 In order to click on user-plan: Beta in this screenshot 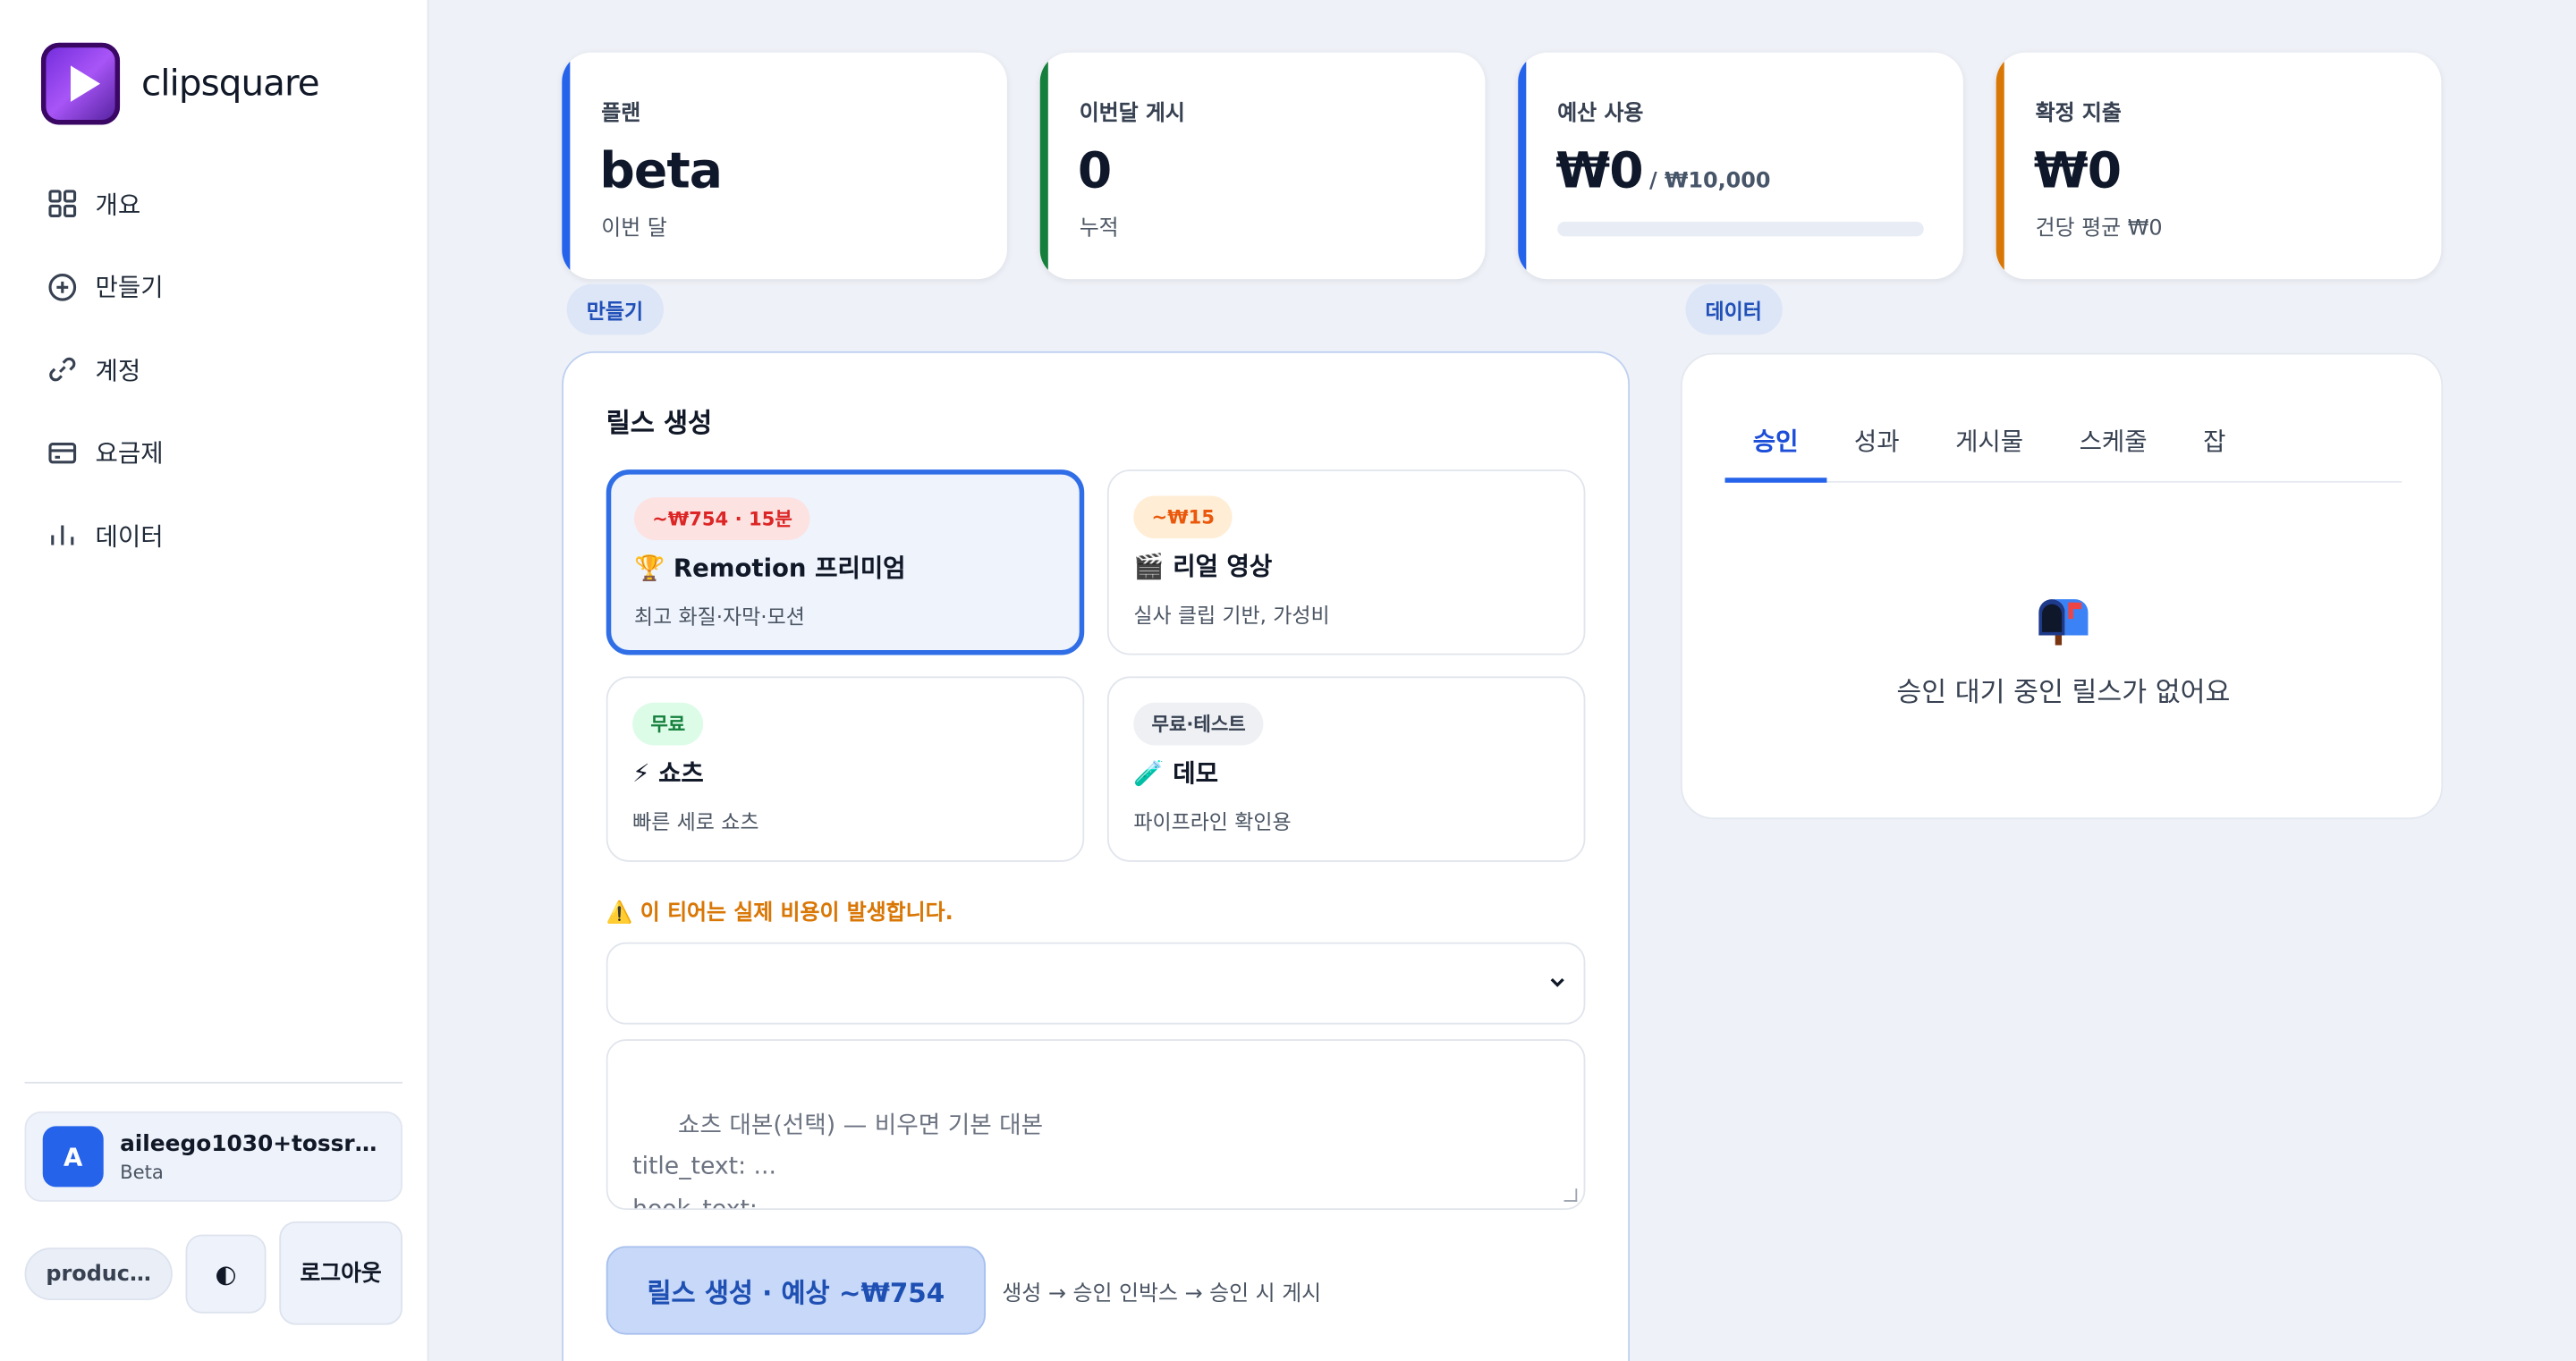, I will do `click(142, 1171)`.